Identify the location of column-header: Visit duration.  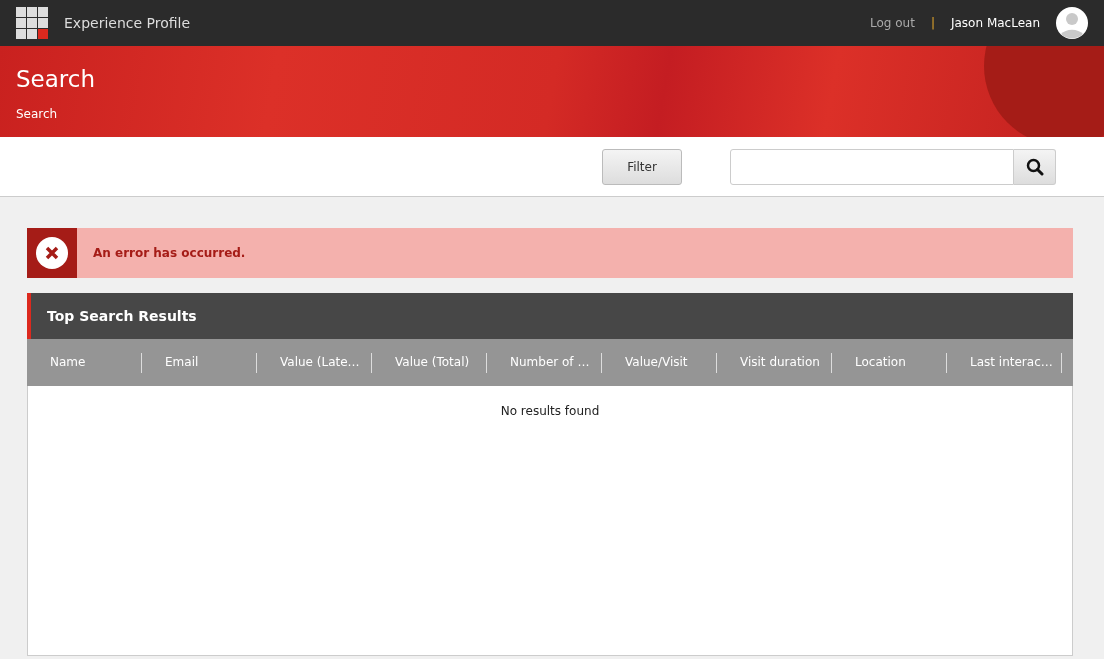
(774, 362).